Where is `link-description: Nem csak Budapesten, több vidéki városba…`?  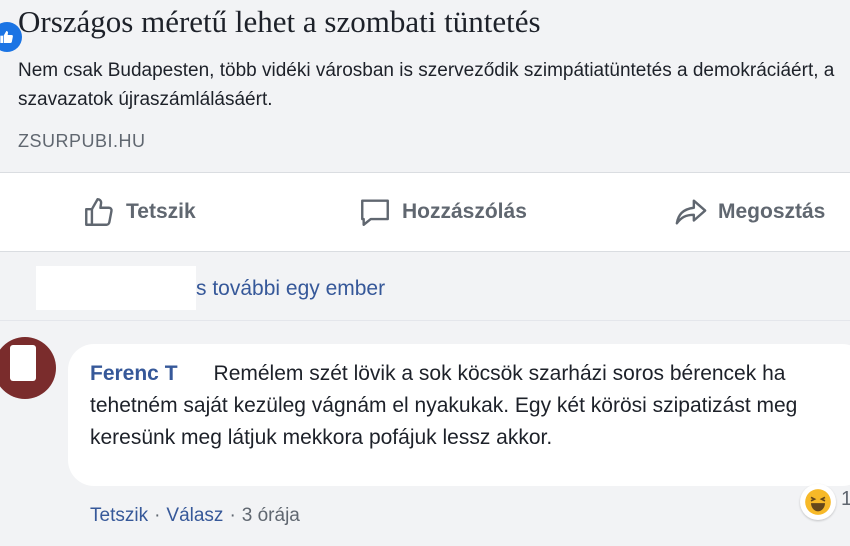
link-description: Nem csak Budapesten, több vidéki városba… is located at coordinates (426, 85).